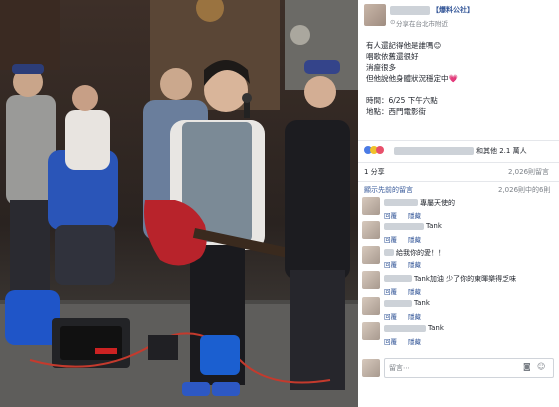 The width and height of the screenshot is (559, 407). What do you see at coordinates (396, 111) in the screenshot?
I see `post-place: 地點：西門電影街` at bounding box center [396, 111].